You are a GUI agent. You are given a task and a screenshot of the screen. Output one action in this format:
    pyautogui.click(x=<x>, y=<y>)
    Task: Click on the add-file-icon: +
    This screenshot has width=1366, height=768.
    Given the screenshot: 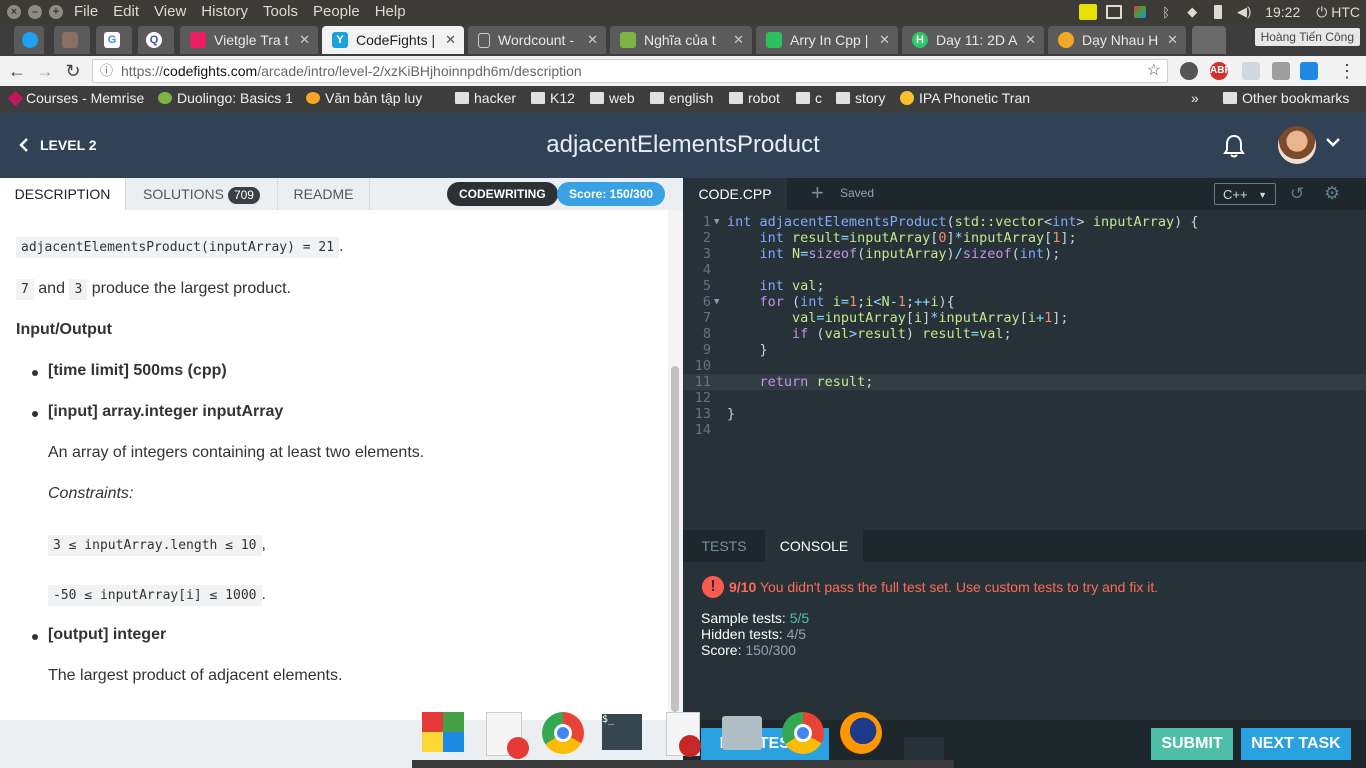 What is the action you would take?
    pyautogui.click(x=817, y=193)
    